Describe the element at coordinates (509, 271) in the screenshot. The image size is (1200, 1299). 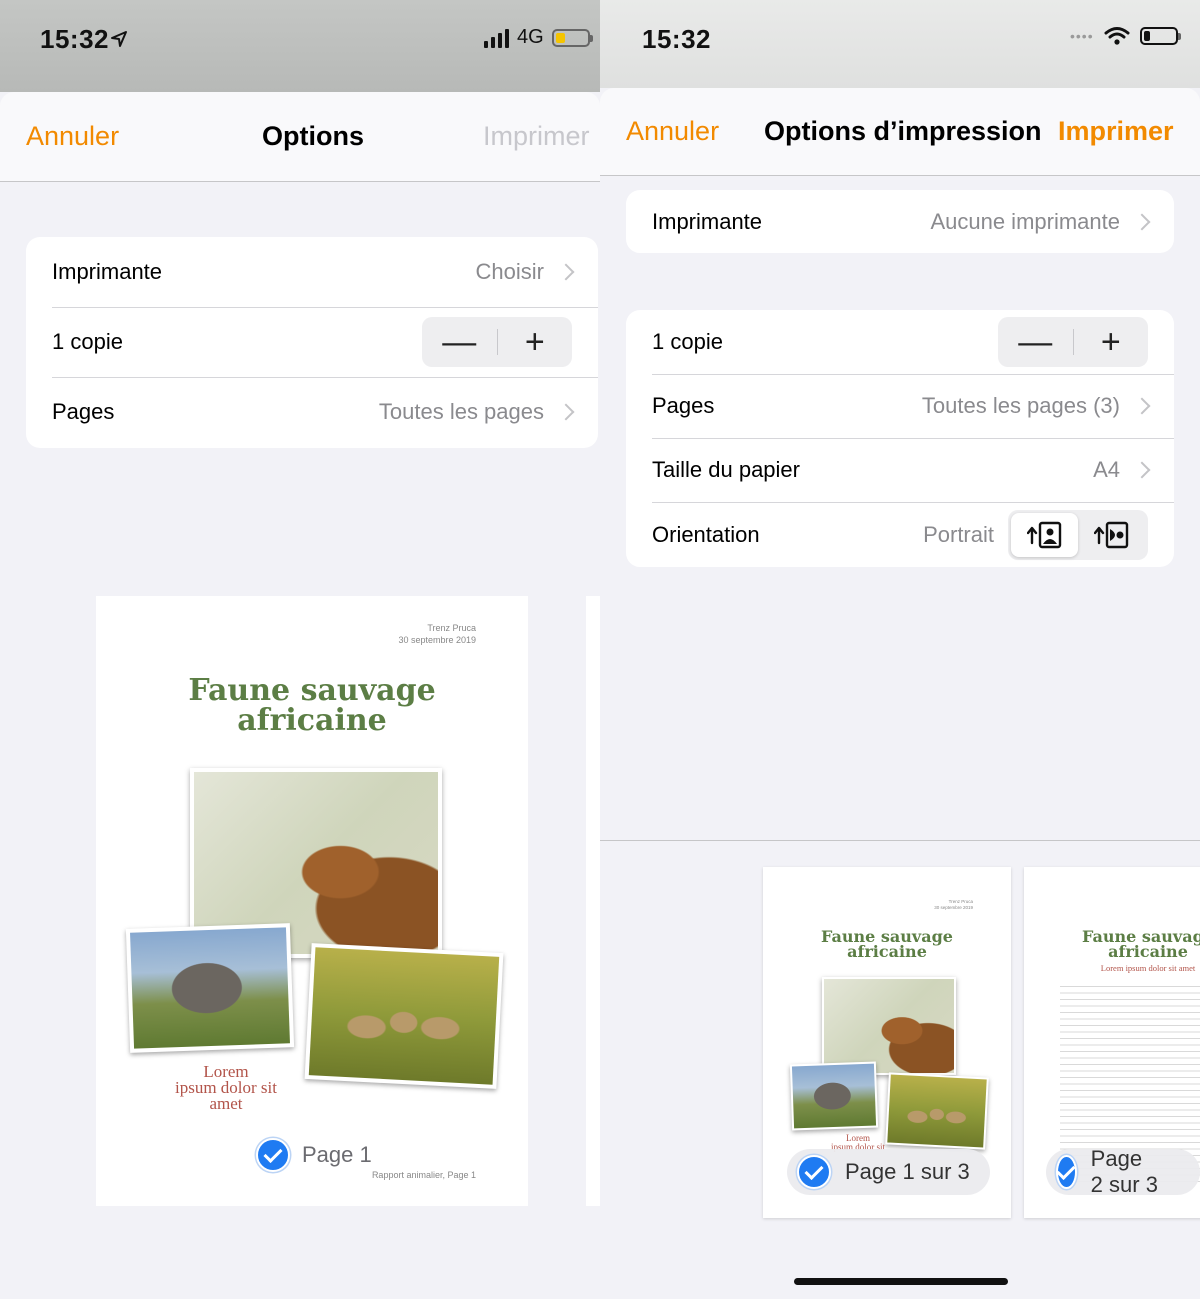
I see `printer-value: Choisir` at that location.